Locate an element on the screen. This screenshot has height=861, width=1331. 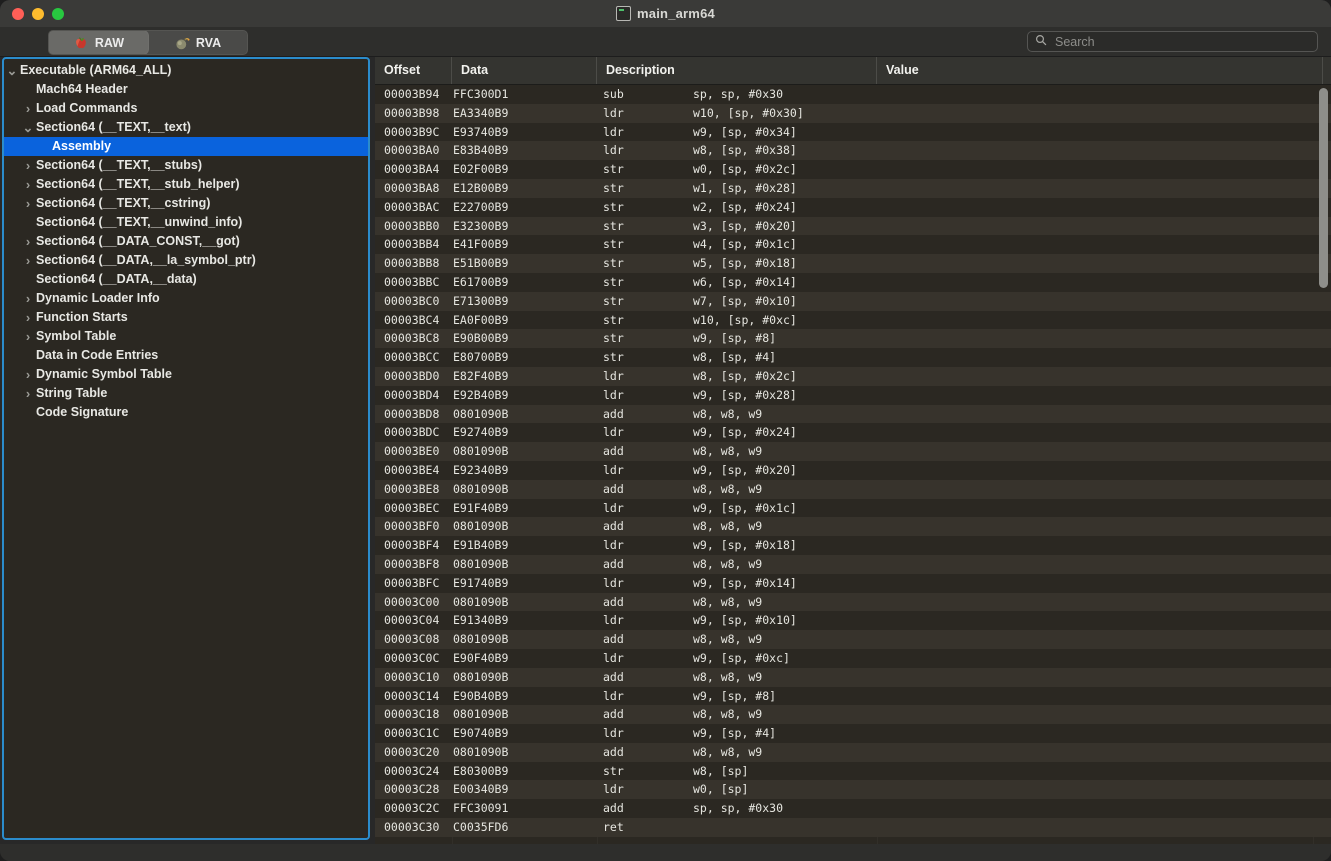
sidebar-item: › Section64 (__TEXT,__cstring) is located at coordinates (186, 203).